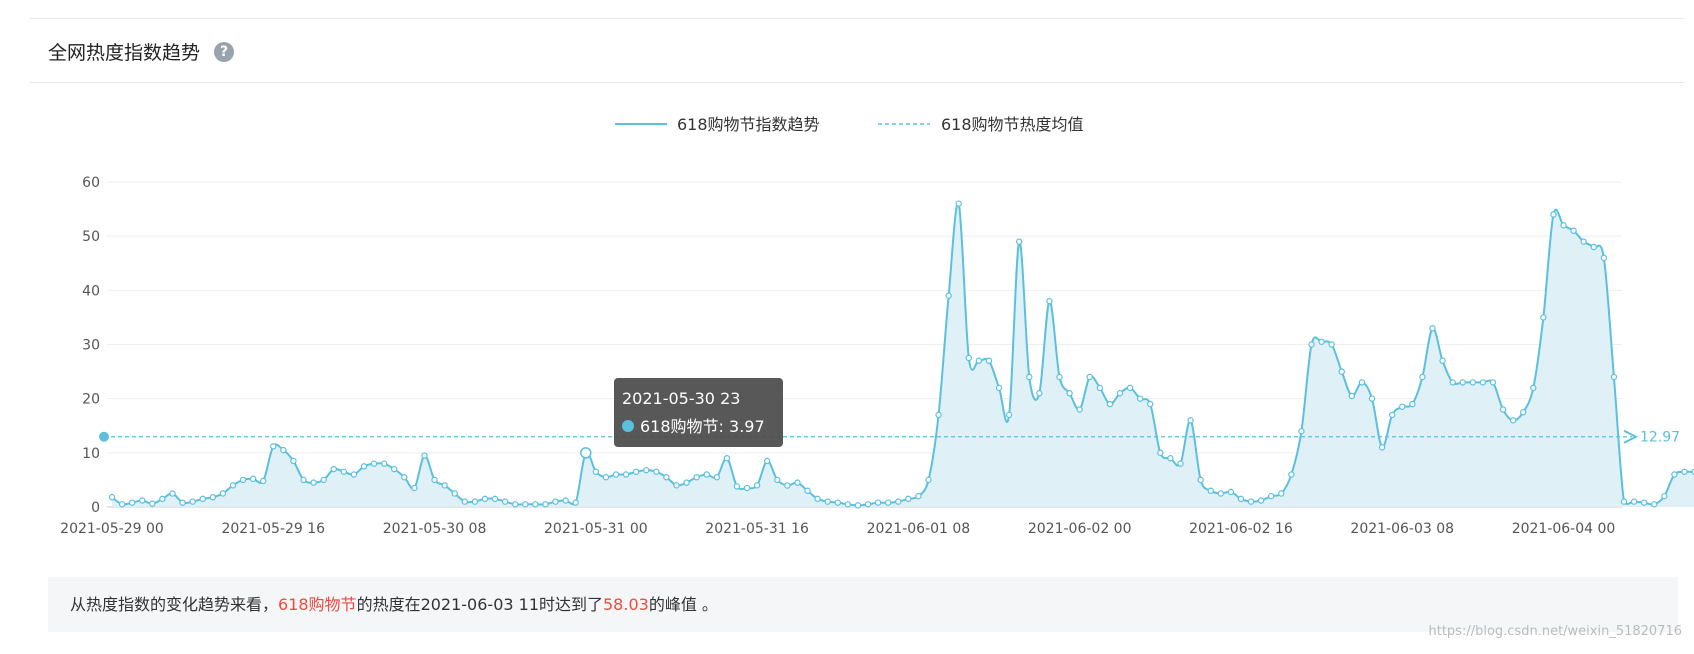 The image size is (1694, 654). I want to click on x-tick-label: 2021-06-02 16, so click(1241, 529).